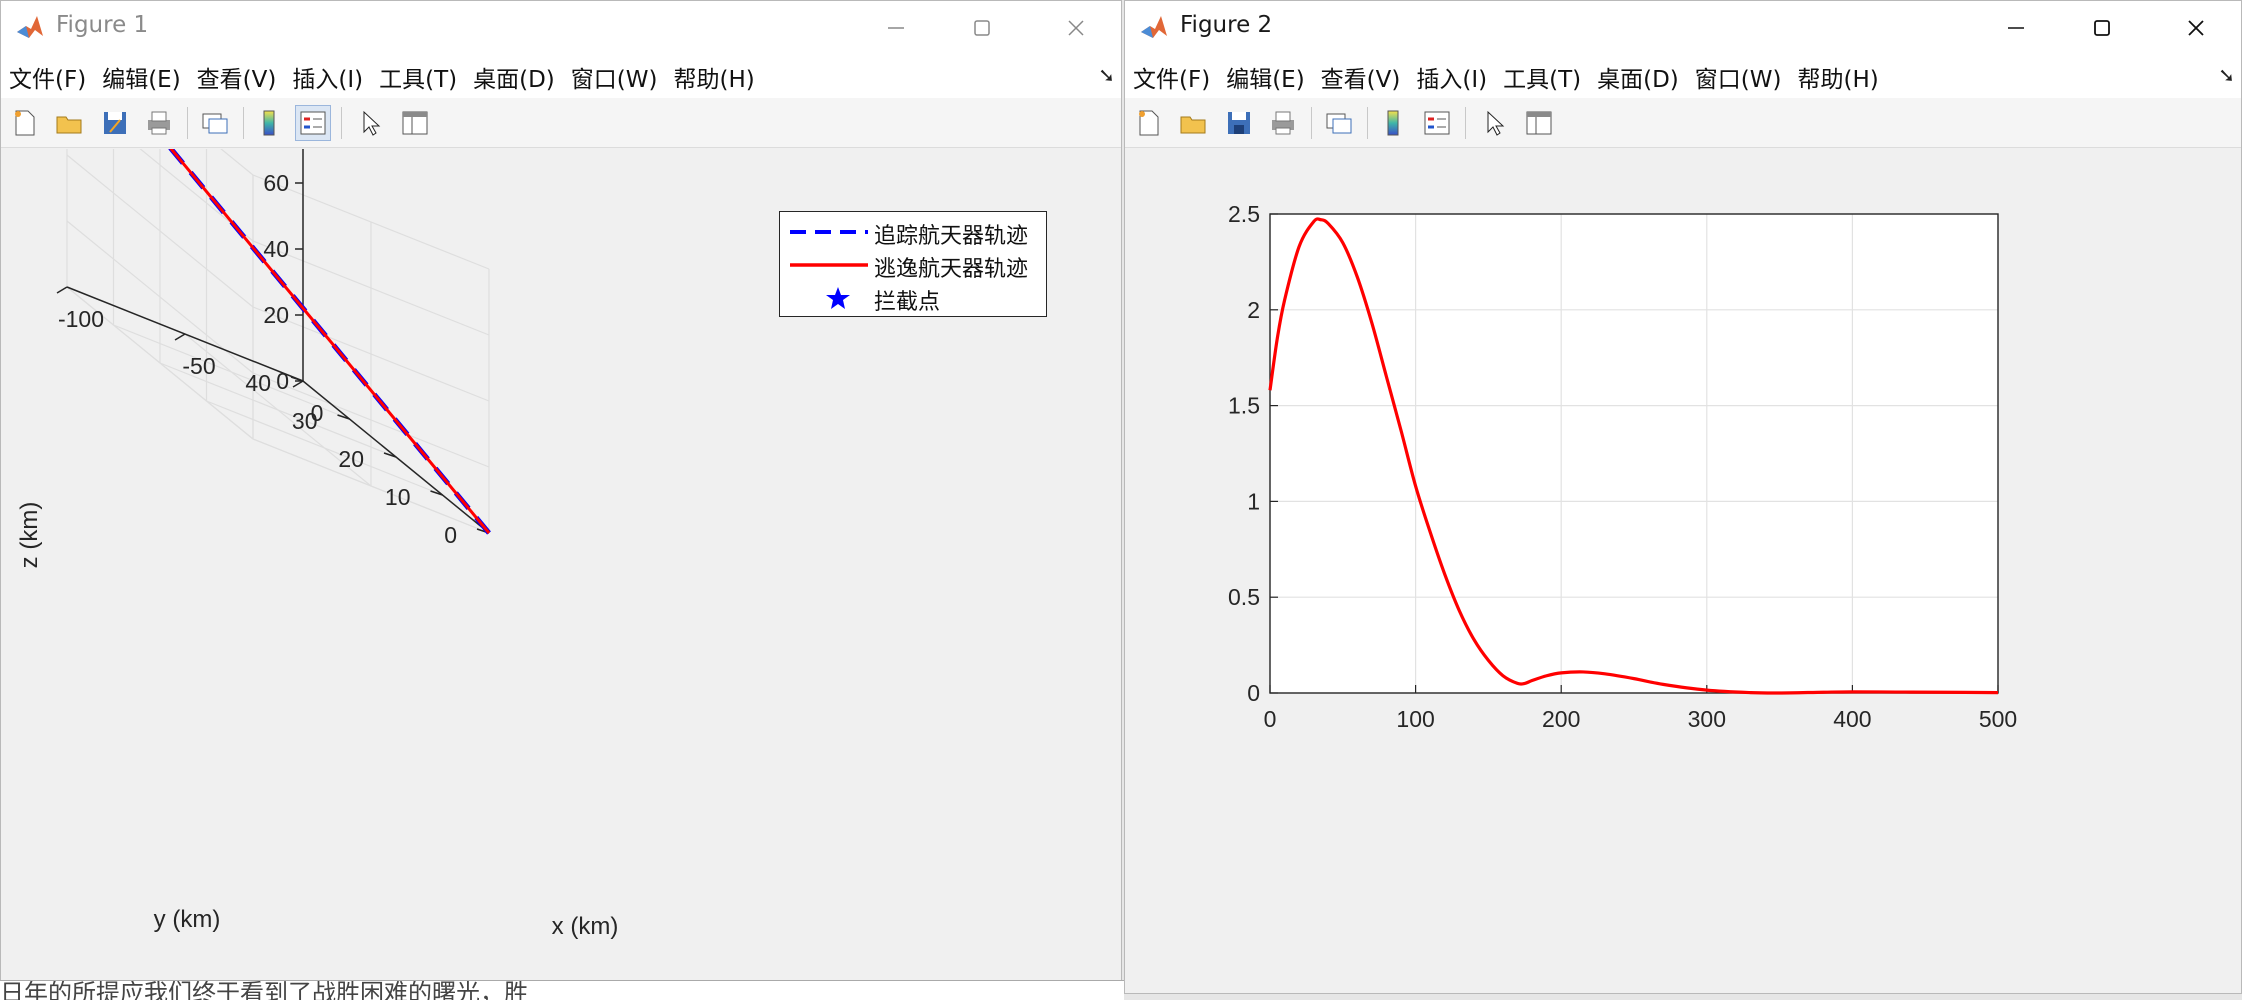  Describe the element at coordinates (561, 28) in the screenshot. I see `title-bar: Figure 1` at that location.